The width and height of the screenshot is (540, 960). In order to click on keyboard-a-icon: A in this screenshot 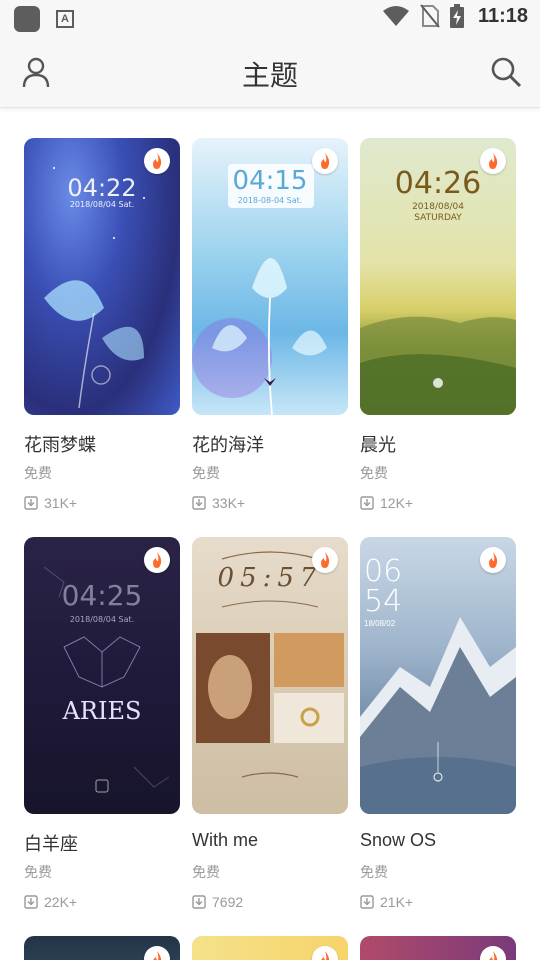, I will do `click(65, 19)`.